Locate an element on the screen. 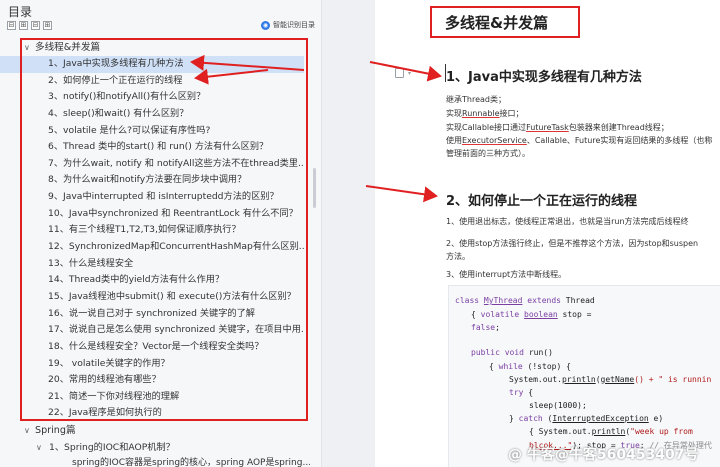  toc-item: 20、常用的线程池有哪些？ is located at coordinates (152, 380).